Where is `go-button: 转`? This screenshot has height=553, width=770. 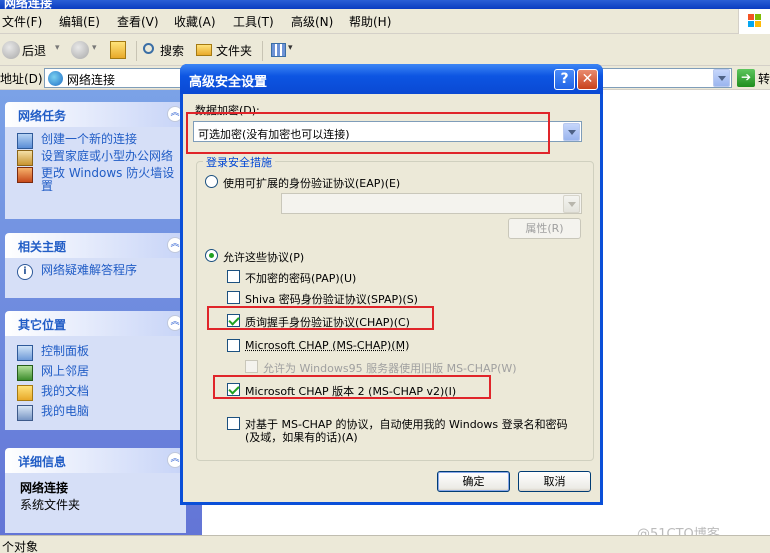 go-button: 转 is located at coordinates (764, 78).